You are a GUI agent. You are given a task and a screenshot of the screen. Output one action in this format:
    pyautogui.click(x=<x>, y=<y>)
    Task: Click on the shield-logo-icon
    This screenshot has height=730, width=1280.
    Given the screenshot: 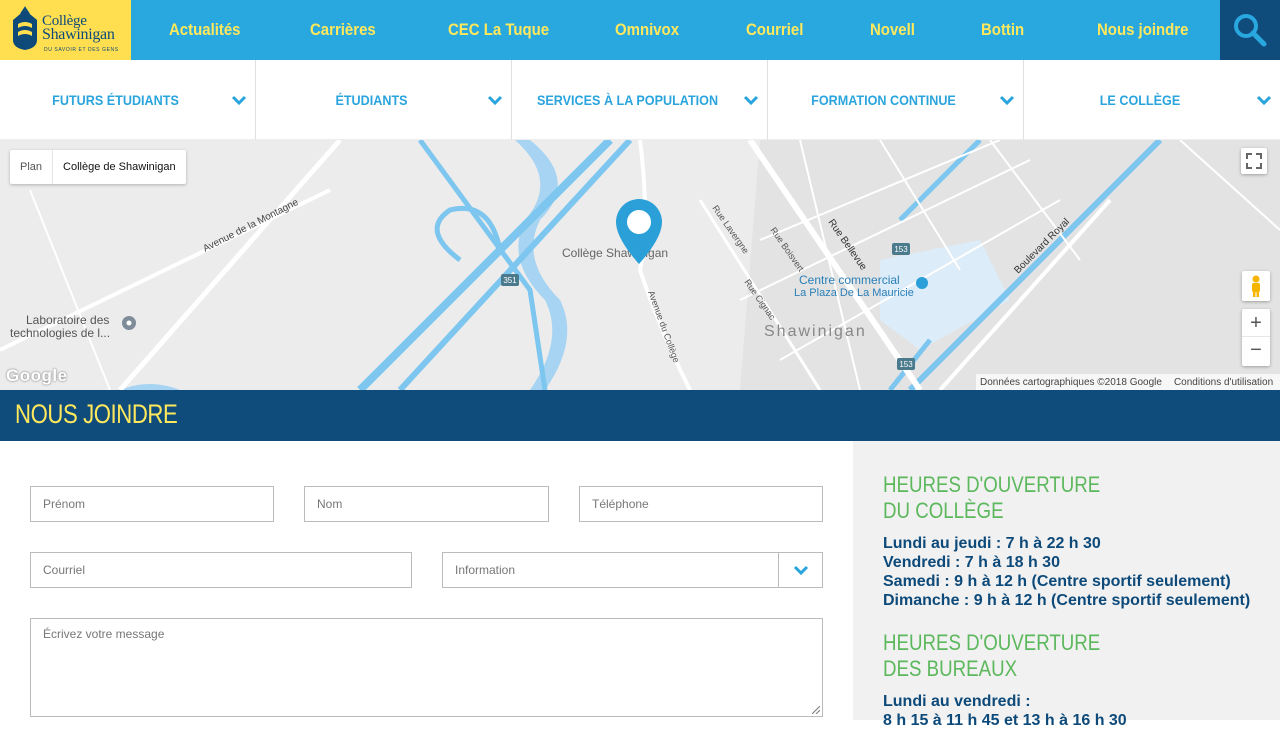 What is the action you would take?
    pyautogui.click(x=25, y=28)
    